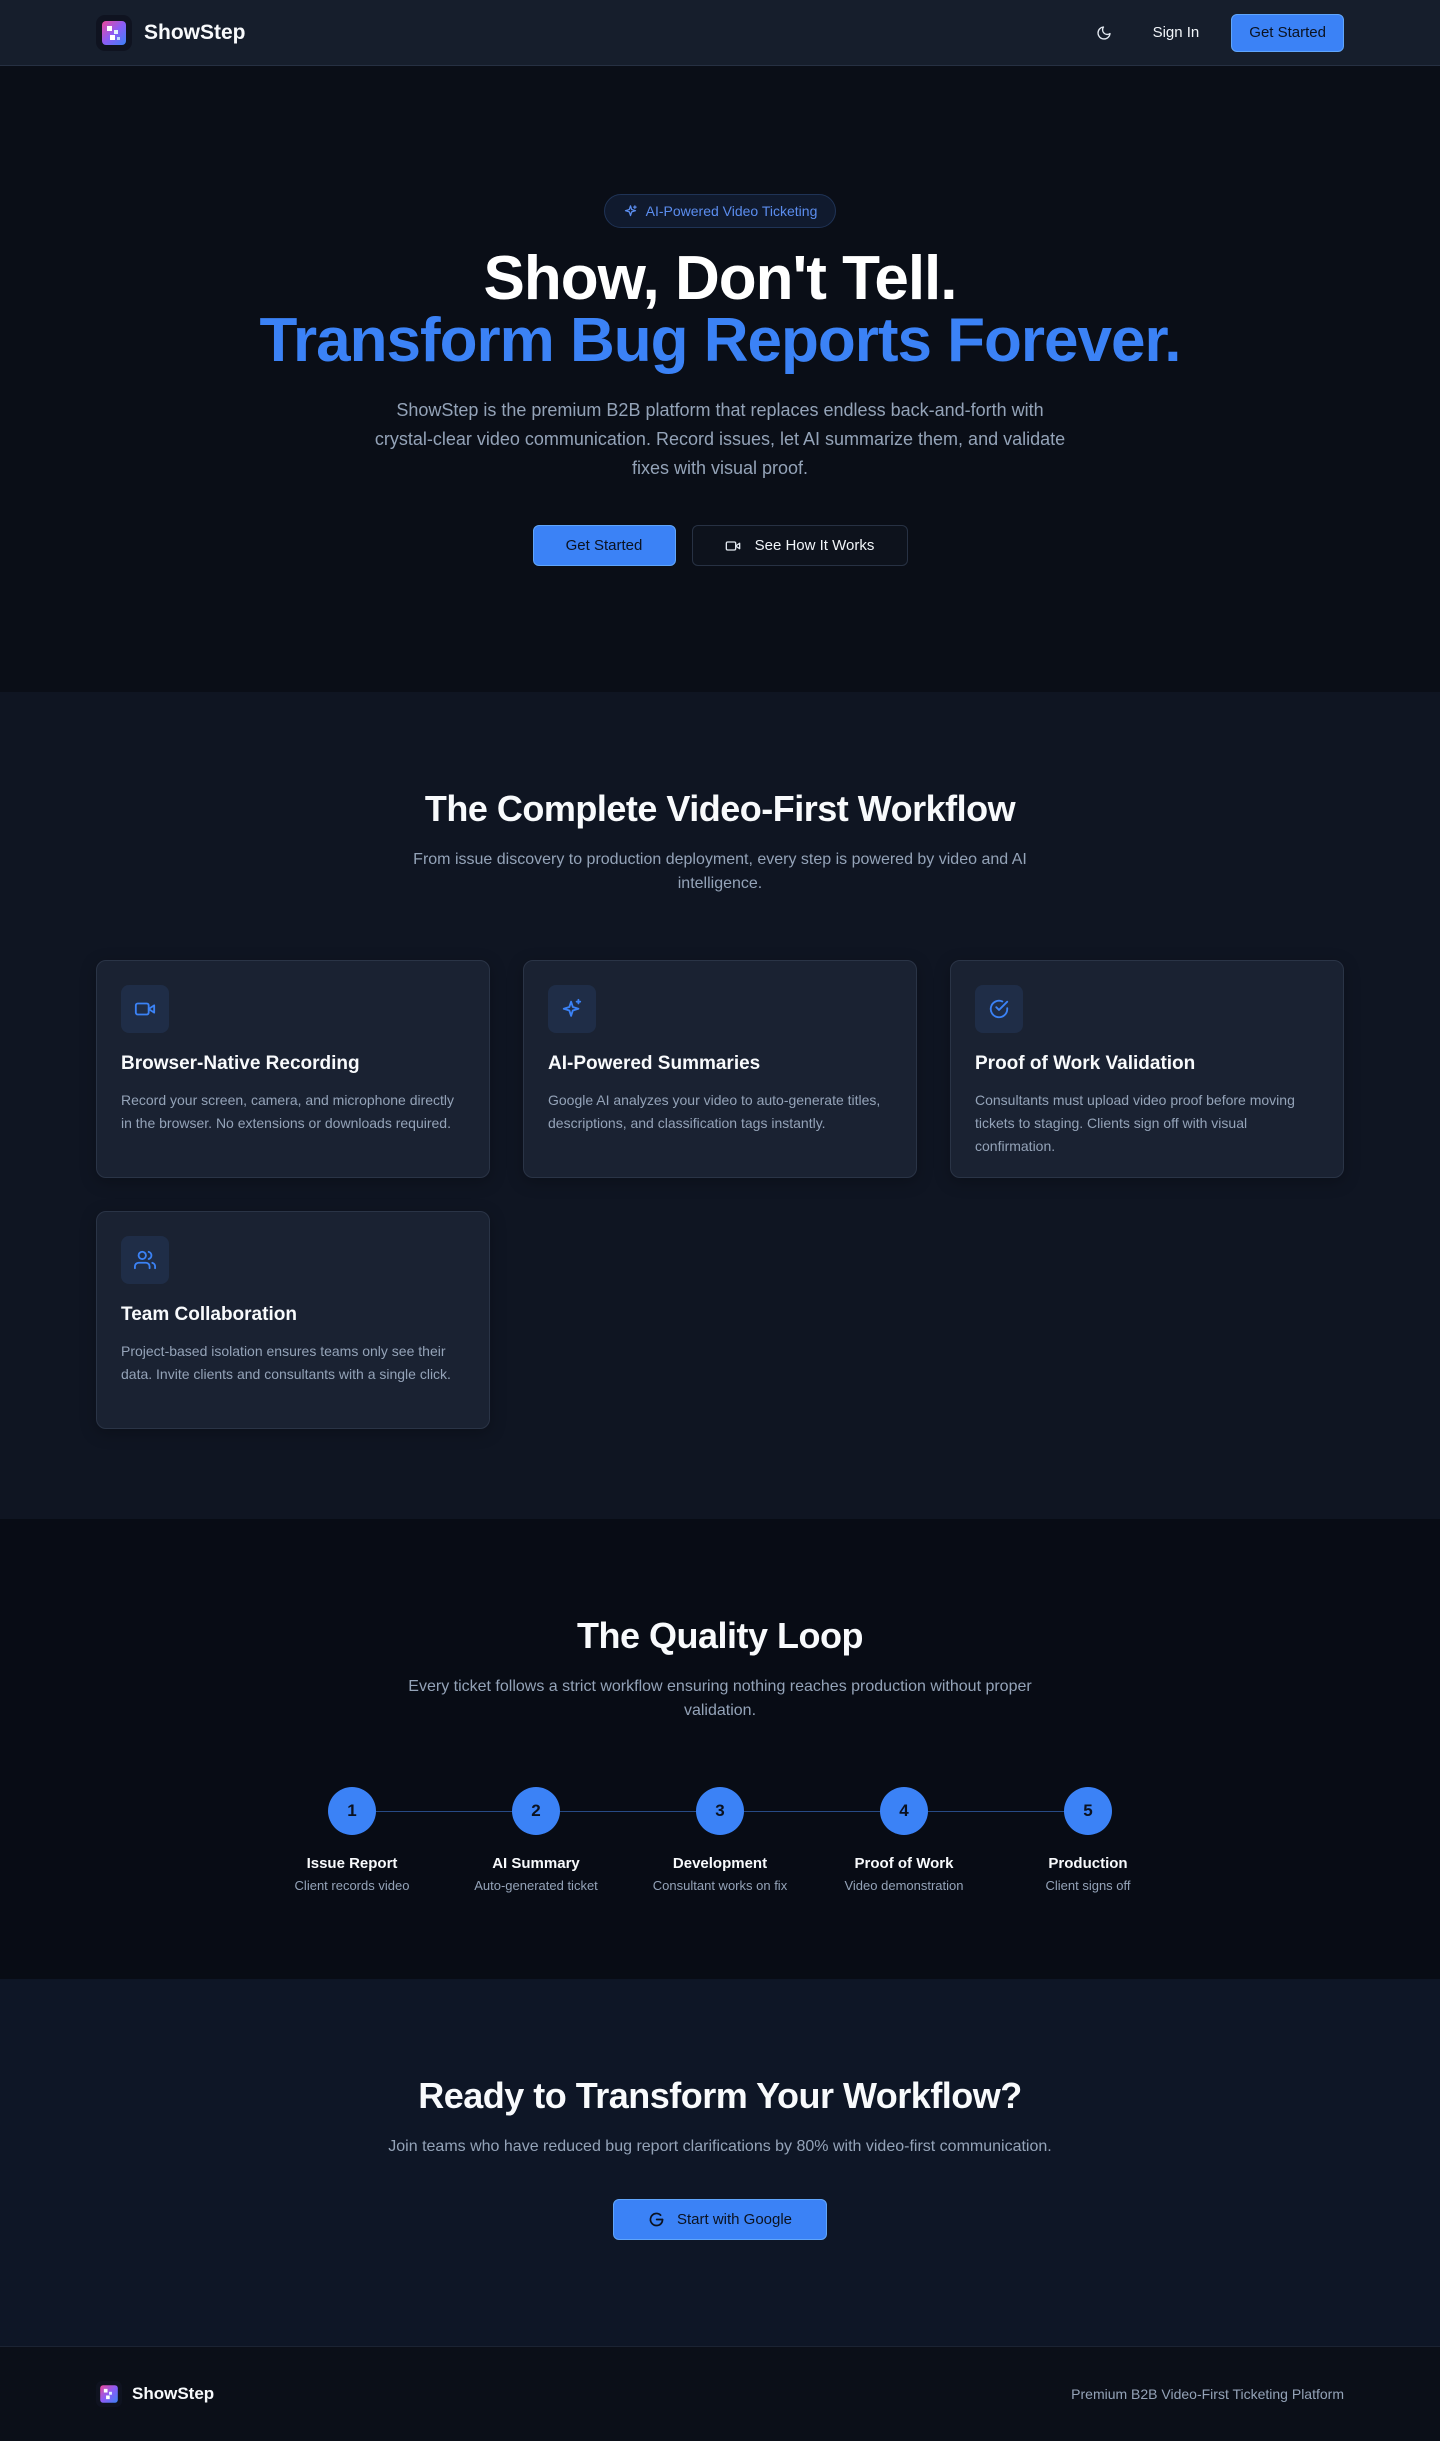 This screenshot has height=2441, width=1440. What do you see at coordinates (999, 1009) in the screenshot?
I see `check-circle-icon` at bounding box center [999, 1009].